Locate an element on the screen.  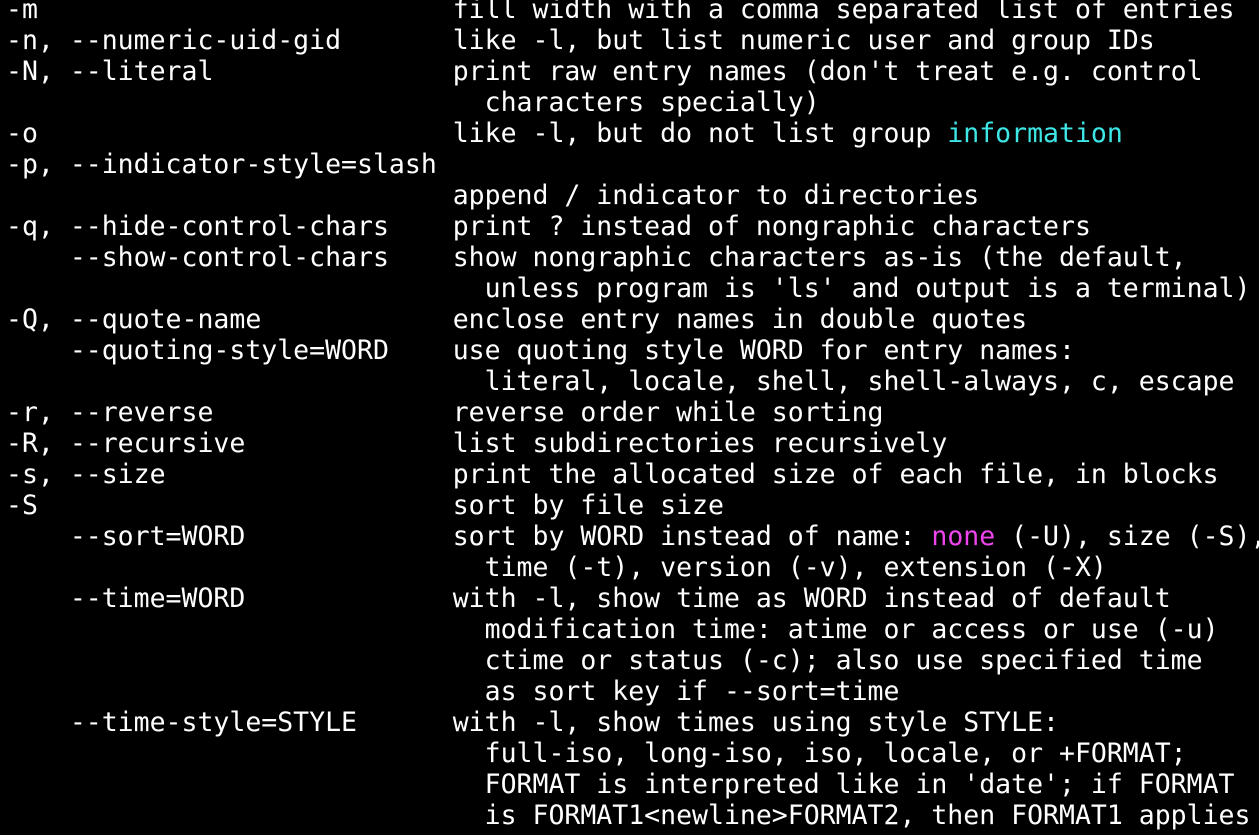
terminal-line: characters specially) is located at coordinates (632, 102).